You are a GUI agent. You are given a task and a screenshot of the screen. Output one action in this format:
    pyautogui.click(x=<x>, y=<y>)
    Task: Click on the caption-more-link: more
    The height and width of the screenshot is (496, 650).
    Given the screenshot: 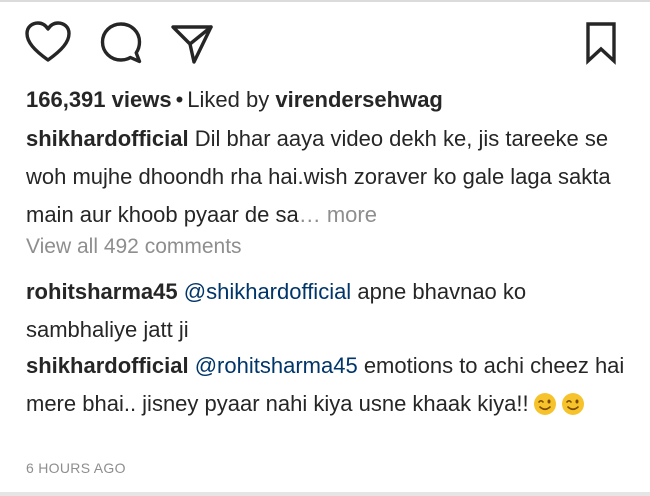 What is the action you would take?
    pyautogui.click(x=352, y=214)
    